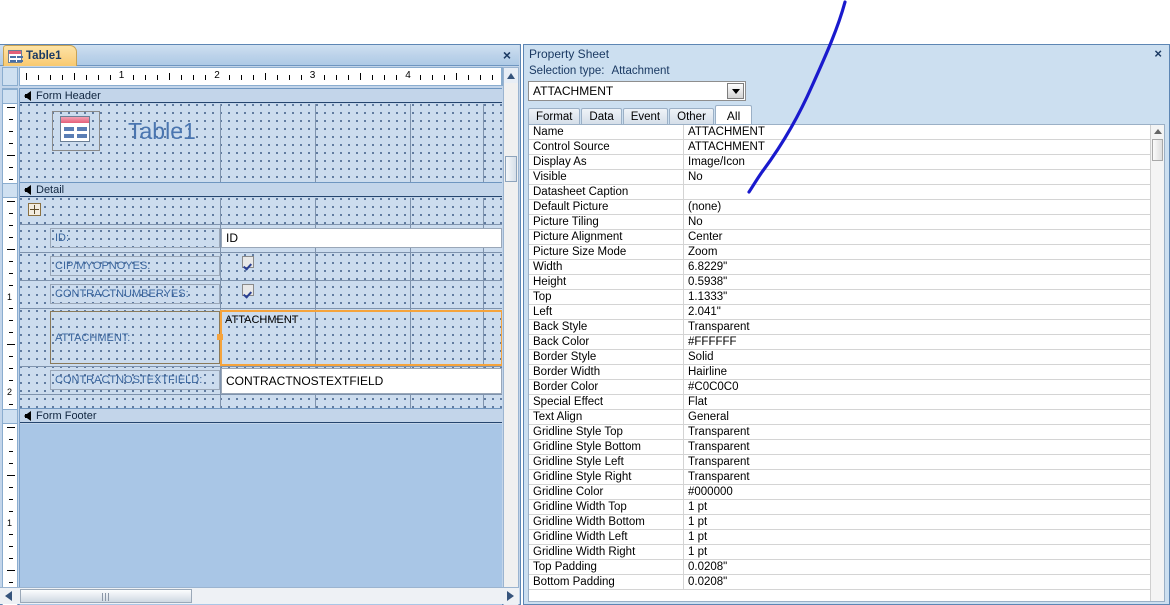 This screenshot has height=605, width=1170. What do you see at coordinates (261, 189) in the screenshot?
I see `section-bar-detail: Detail` at bounding box center [261, 189].